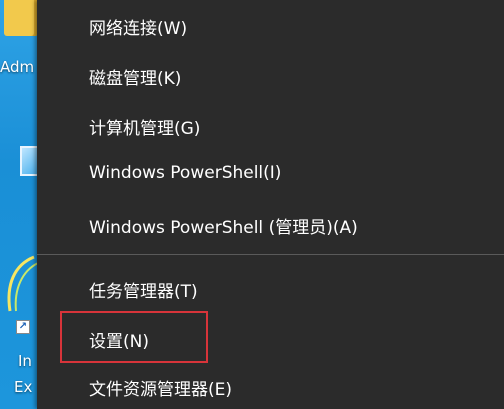 This screenshot has width=504, height=409. Describe the element at coordinates (144, 126) in the screenshot. I see `menu-item-computer-management: 计算机管理(G)` at that location.